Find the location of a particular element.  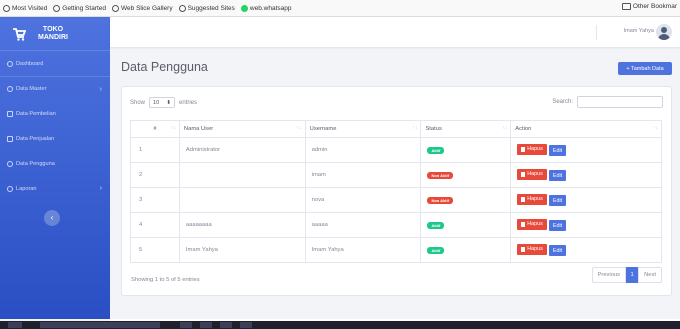

report-icon is located at coordinates (10, 188).